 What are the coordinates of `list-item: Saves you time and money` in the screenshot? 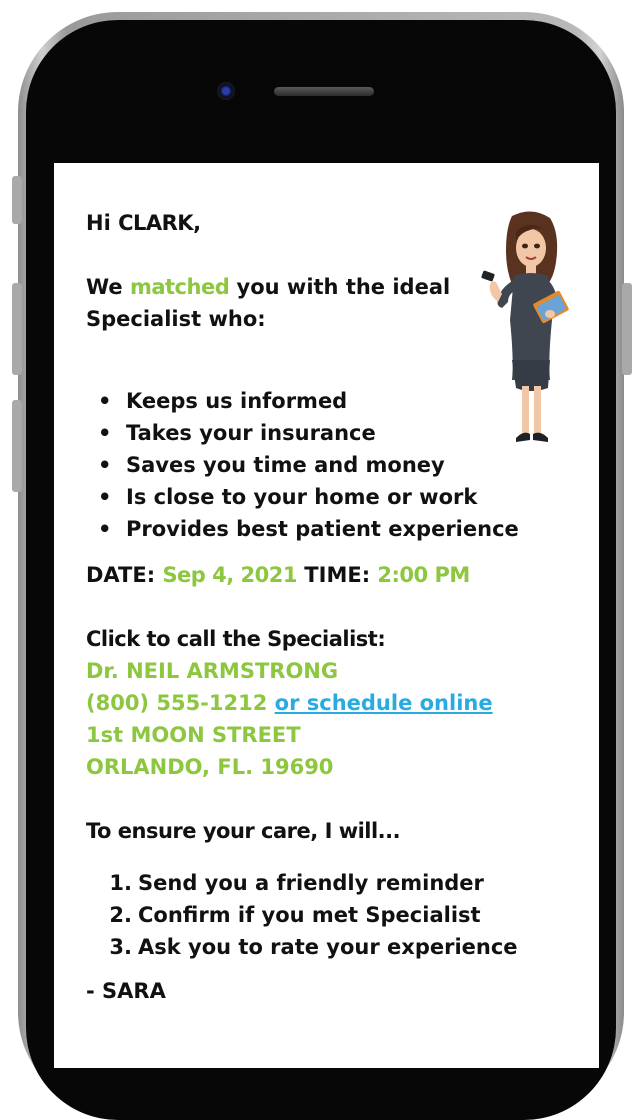 It's located at (302, 465).